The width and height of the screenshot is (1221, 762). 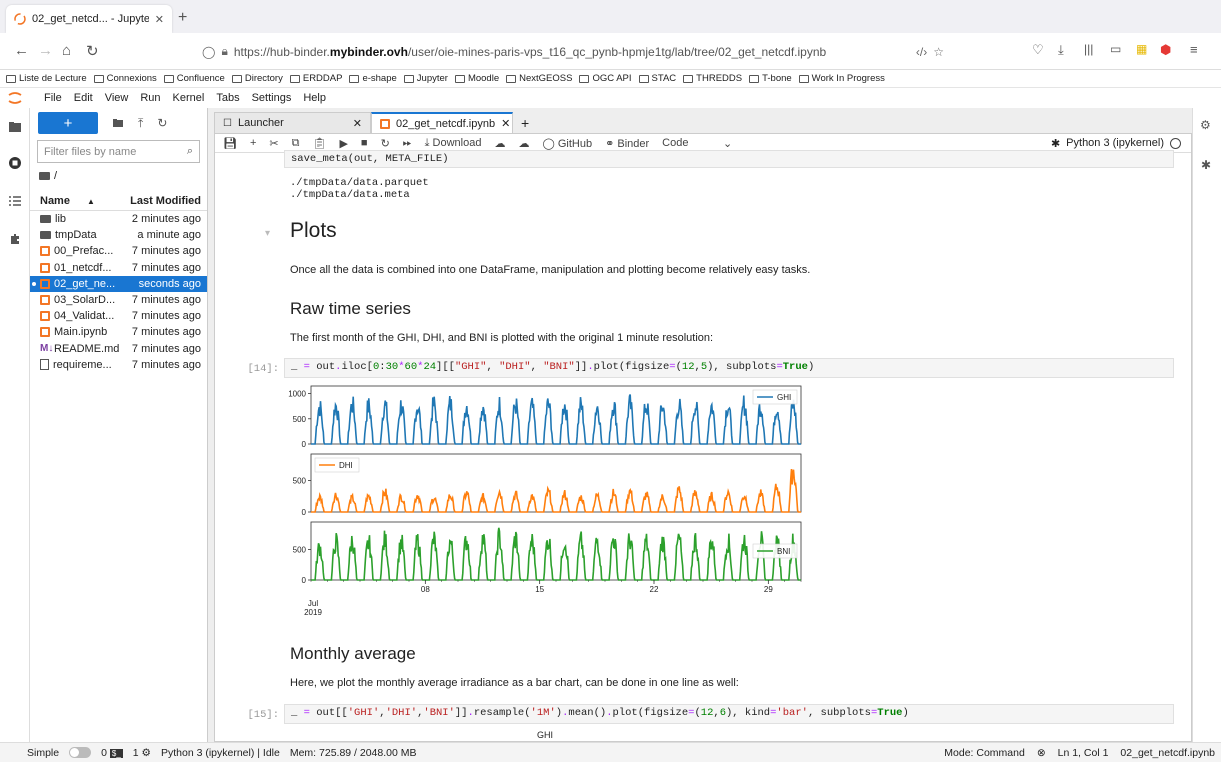 I want to click on file-row: 03_SolarD... 7 minutes ago, so click(x=118, y=300).